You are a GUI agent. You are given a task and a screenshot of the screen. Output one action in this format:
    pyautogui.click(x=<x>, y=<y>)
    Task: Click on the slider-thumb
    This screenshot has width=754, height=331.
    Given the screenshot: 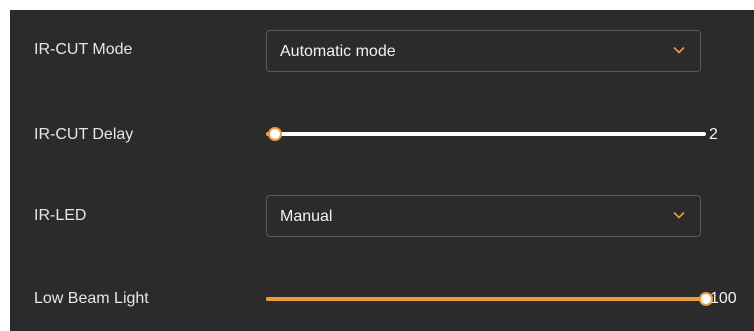 What is the action you would take?
    pyautogui.click(x=274, y=134)
    